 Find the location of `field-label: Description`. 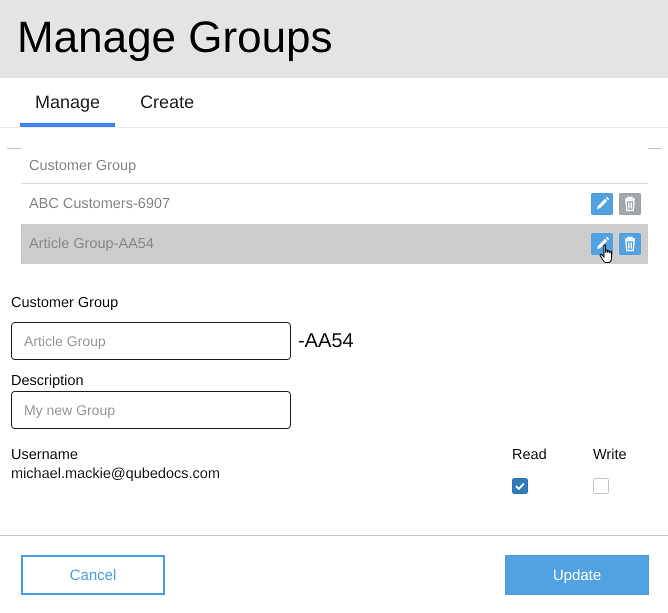

field-label: Description is located at coordinates (47, 381).